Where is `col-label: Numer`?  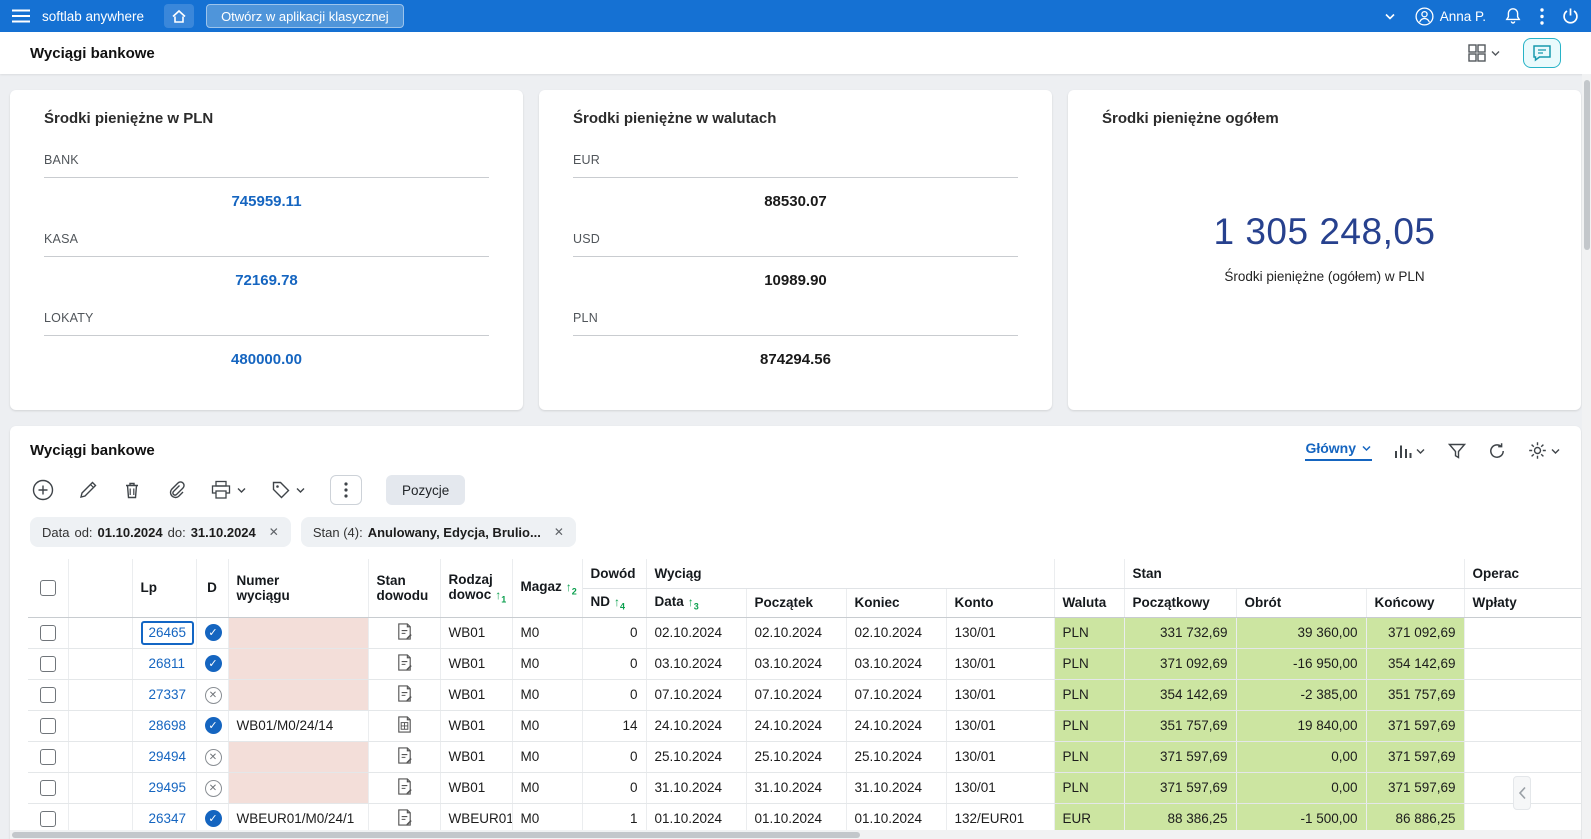
col-label: Numer is located at coordinates (258, 580).